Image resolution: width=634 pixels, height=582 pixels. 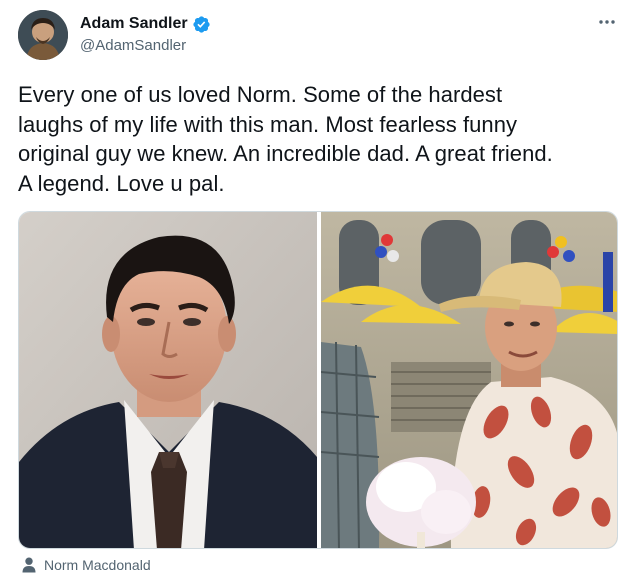 What do you see at coordinates (134, 24) in the screenshot?
I see `display-name: Adam Sandler` at bounding box center [134, 24].